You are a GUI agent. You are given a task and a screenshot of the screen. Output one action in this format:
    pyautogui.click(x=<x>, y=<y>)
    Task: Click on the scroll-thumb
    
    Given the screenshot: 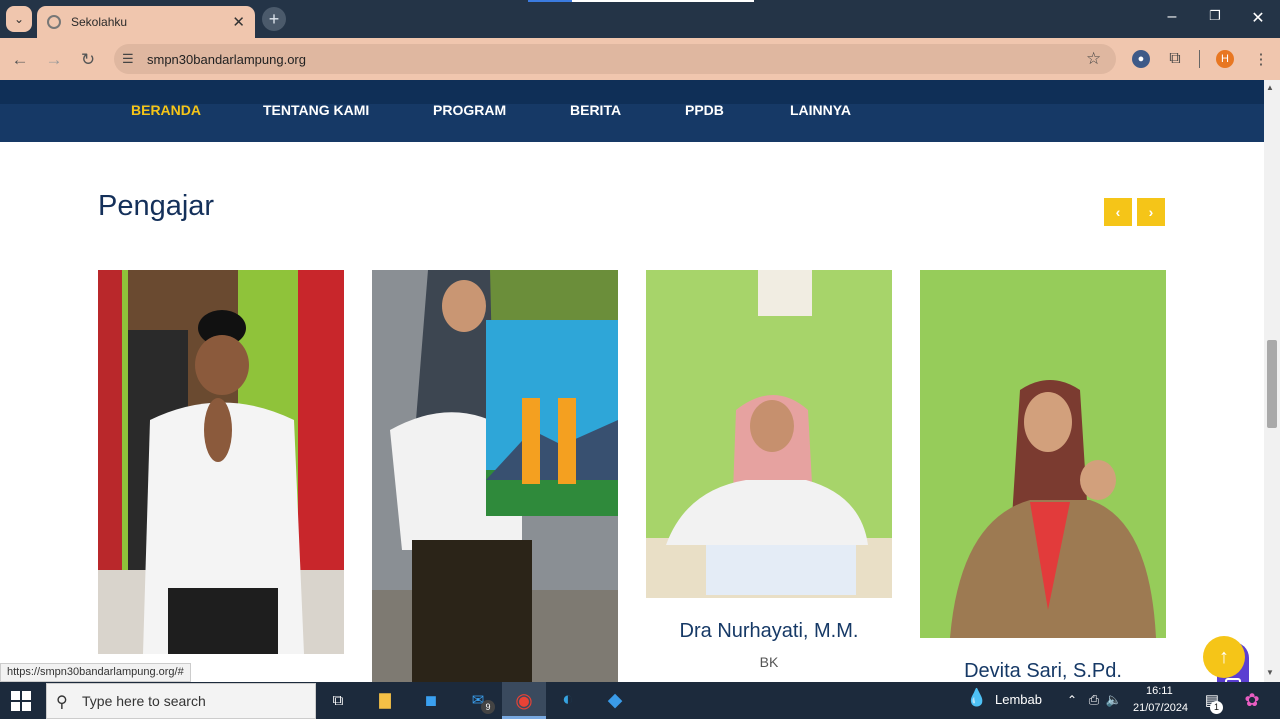 What is the action you would take?
    pyautogui.click(x=1272, y=384)
    